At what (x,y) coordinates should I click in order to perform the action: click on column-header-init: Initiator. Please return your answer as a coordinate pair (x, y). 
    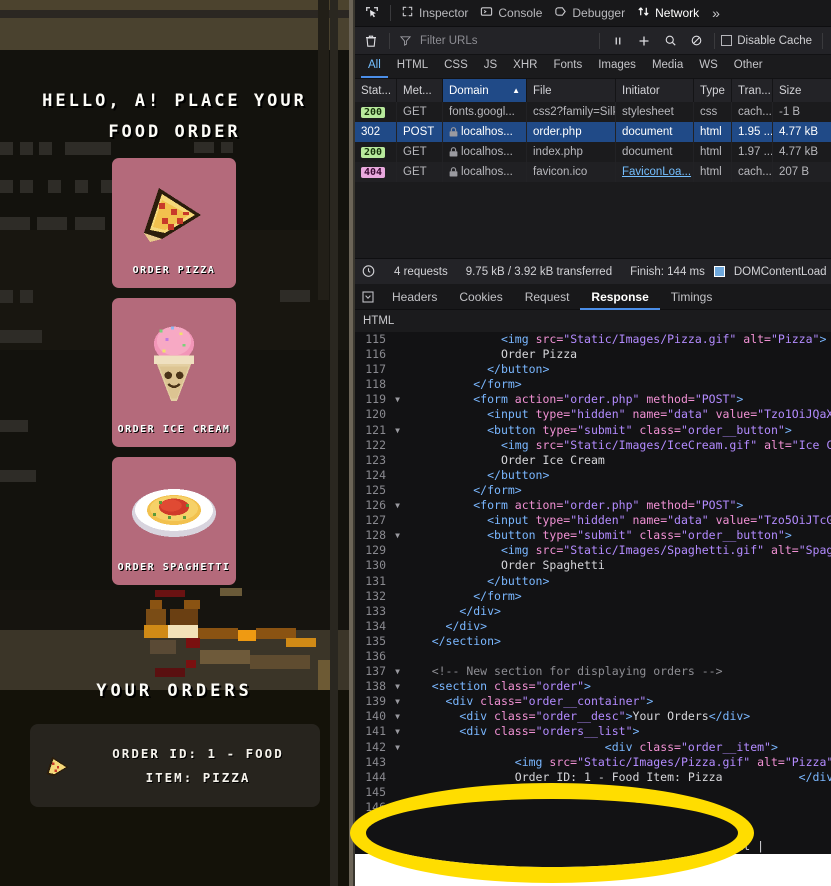
    Looking at the image, I should click on (655, 90).